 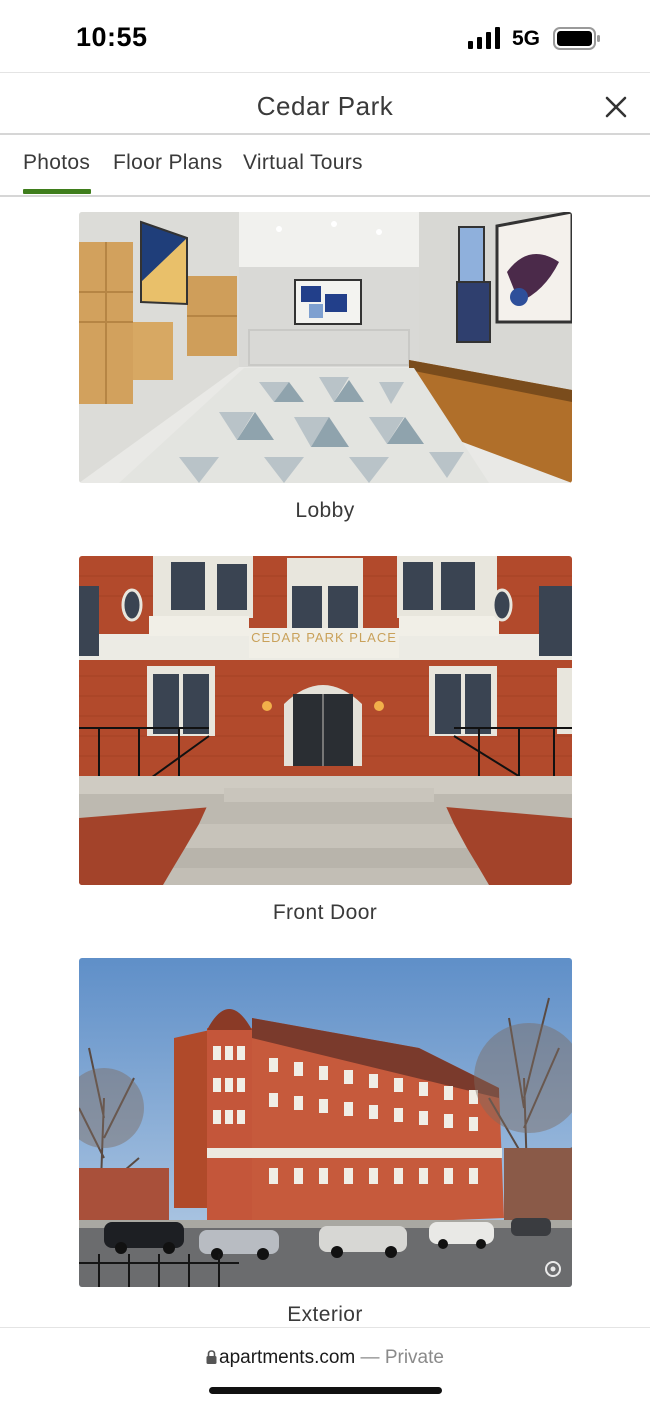 I want to click on photo-caption: Front Door, so click(x=325, y=912).